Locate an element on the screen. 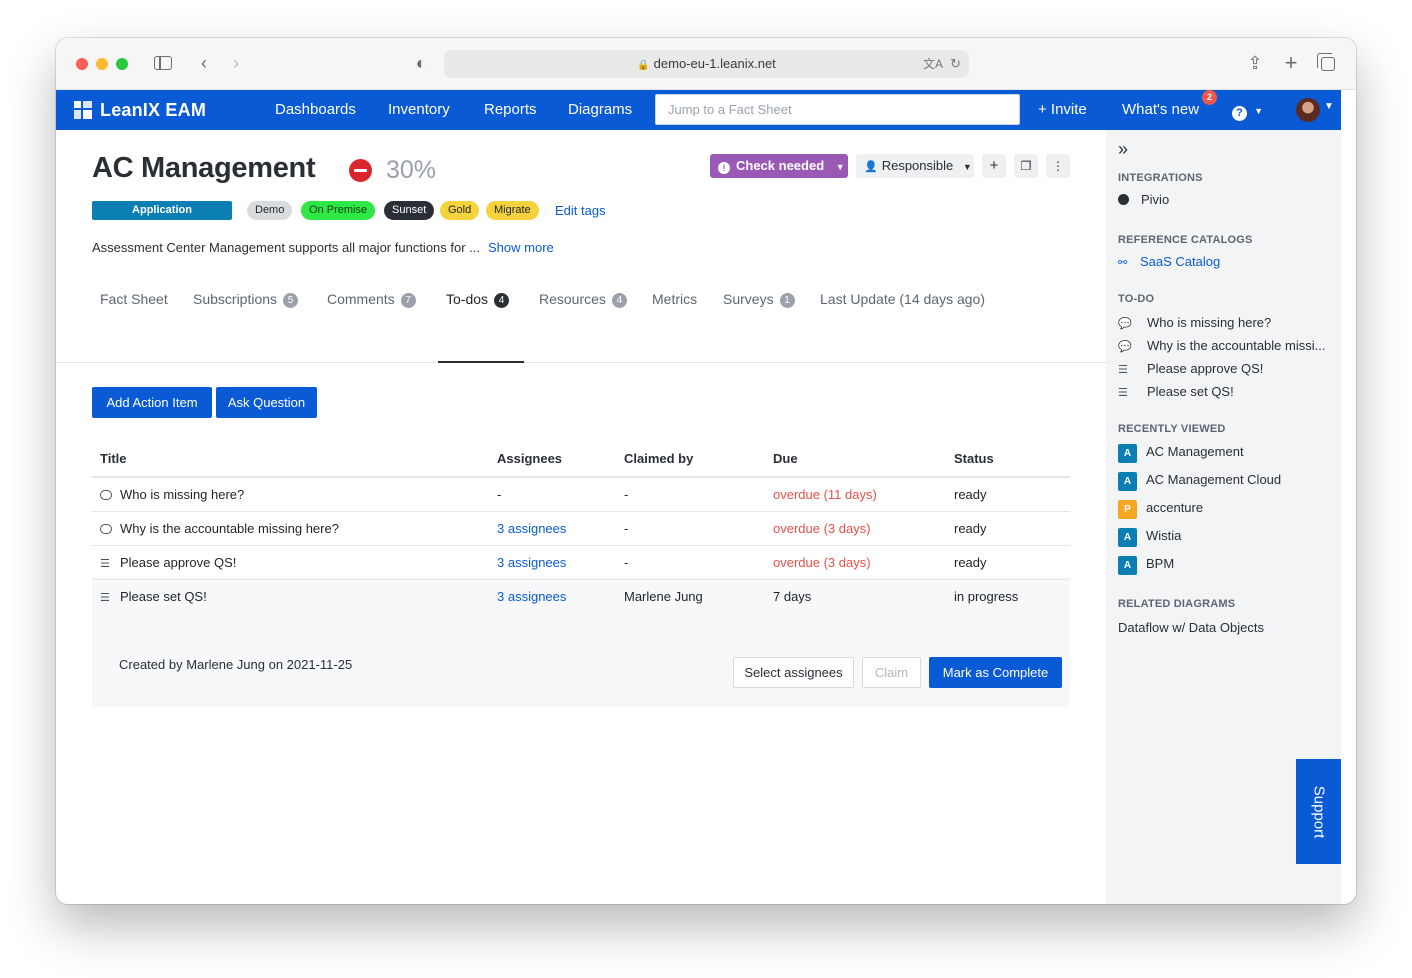 The width and height of the screenshot is (1412, 978). support-button: Support is located at coordinates (1318, 811).